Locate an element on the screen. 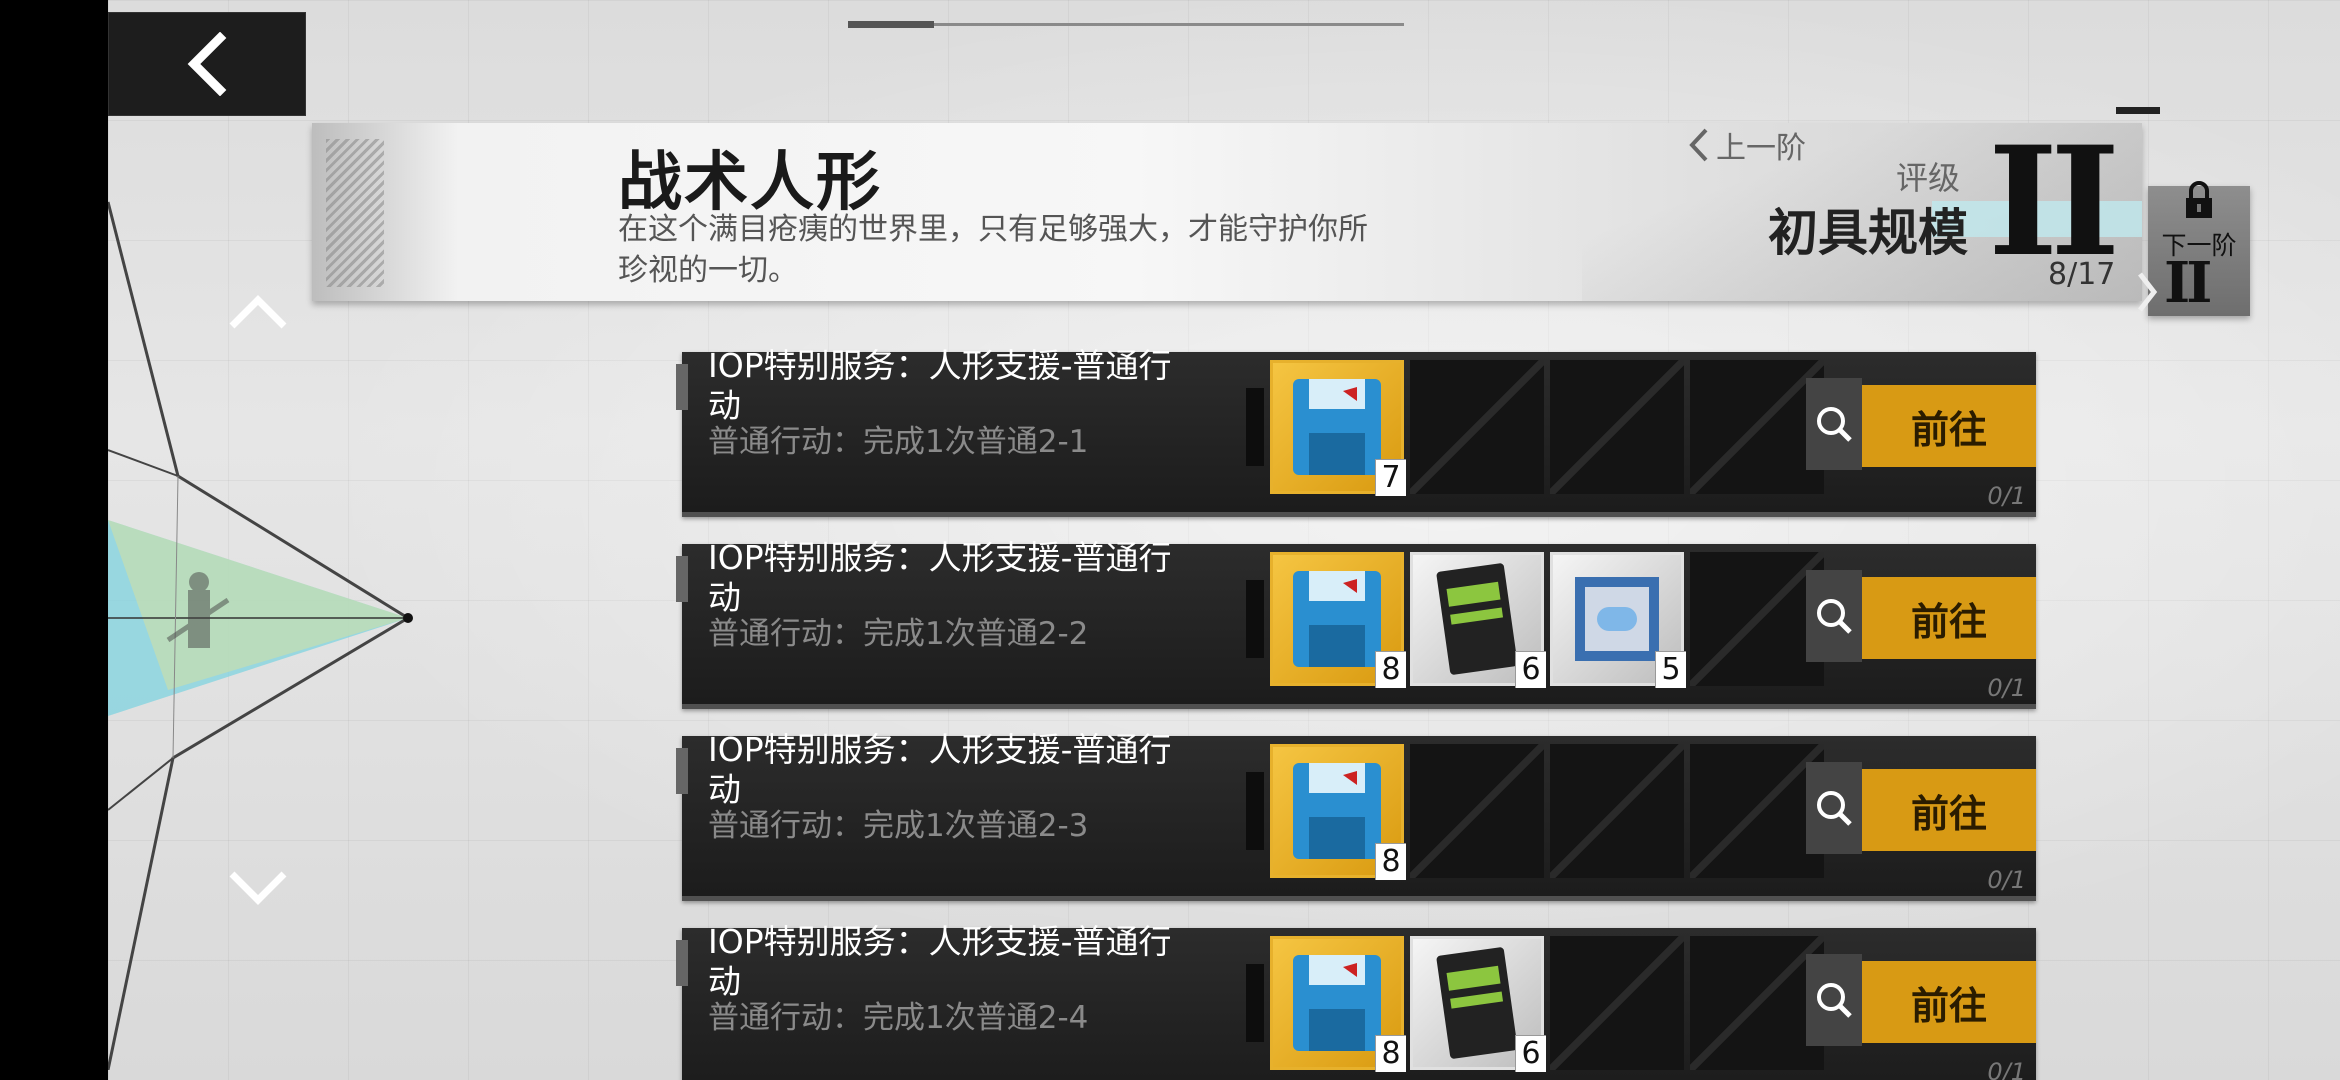 Image resolution: width=2340 pixels, height=1080 pixels. reward-slot: 7 is located at coordinates (1338, 428).